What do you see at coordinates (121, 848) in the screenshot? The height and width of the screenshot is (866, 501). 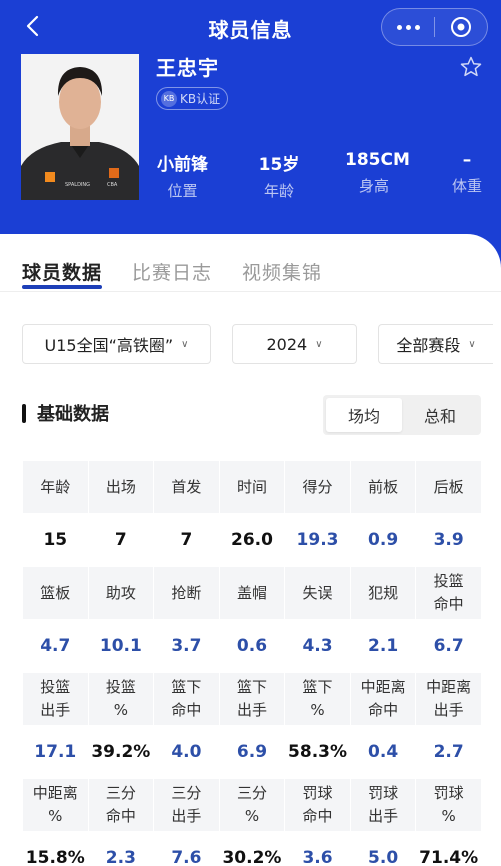 I see `stats-value-cell: 2.3` at bounding box center [121, 848].